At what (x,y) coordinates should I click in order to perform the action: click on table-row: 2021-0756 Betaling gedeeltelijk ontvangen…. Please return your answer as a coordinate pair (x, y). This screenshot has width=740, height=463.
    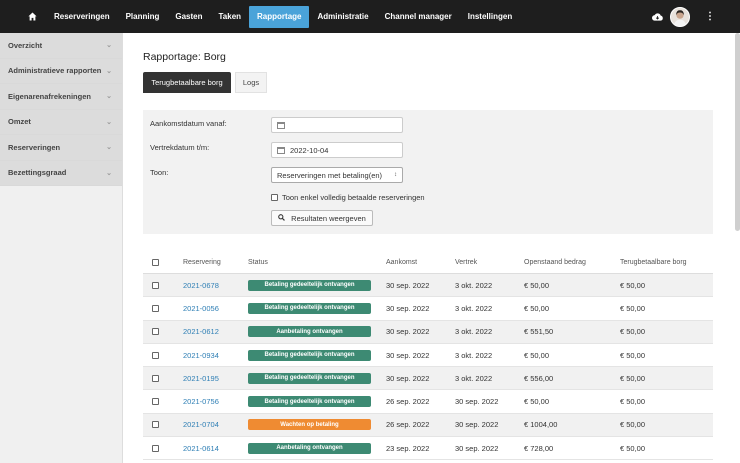
    Looking at the image, I should click on (428, 402).